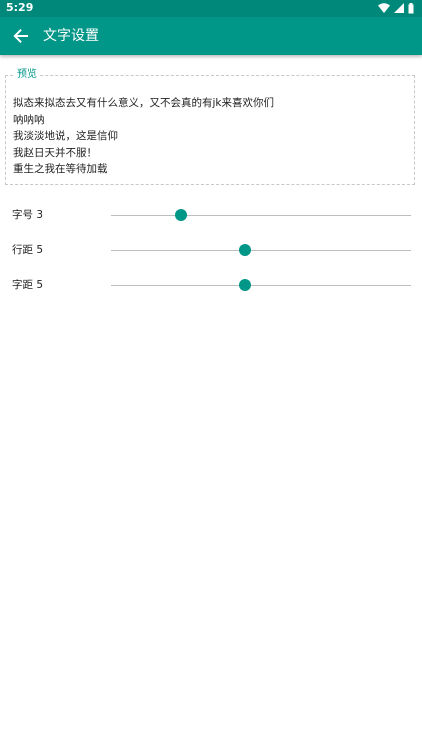 This screenshot has height=750, width=422. Describe the element at coordinates (211, 8) in the screenshot. I see `status-bar: 5:29` at that location.